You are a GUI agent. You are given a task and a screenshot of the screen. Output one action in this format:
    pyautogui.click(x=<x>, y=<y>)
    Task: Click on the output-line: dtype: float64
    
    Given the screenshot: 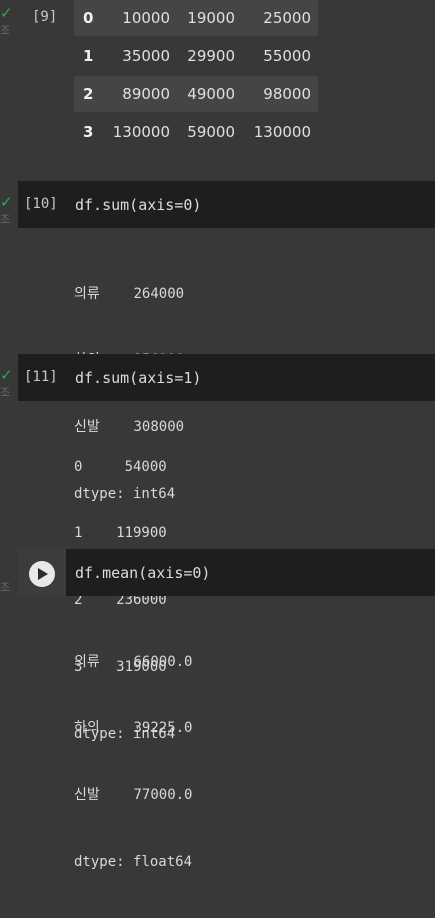 What is the action you would take?
    pyautogui.click(x=133, y=862)
    